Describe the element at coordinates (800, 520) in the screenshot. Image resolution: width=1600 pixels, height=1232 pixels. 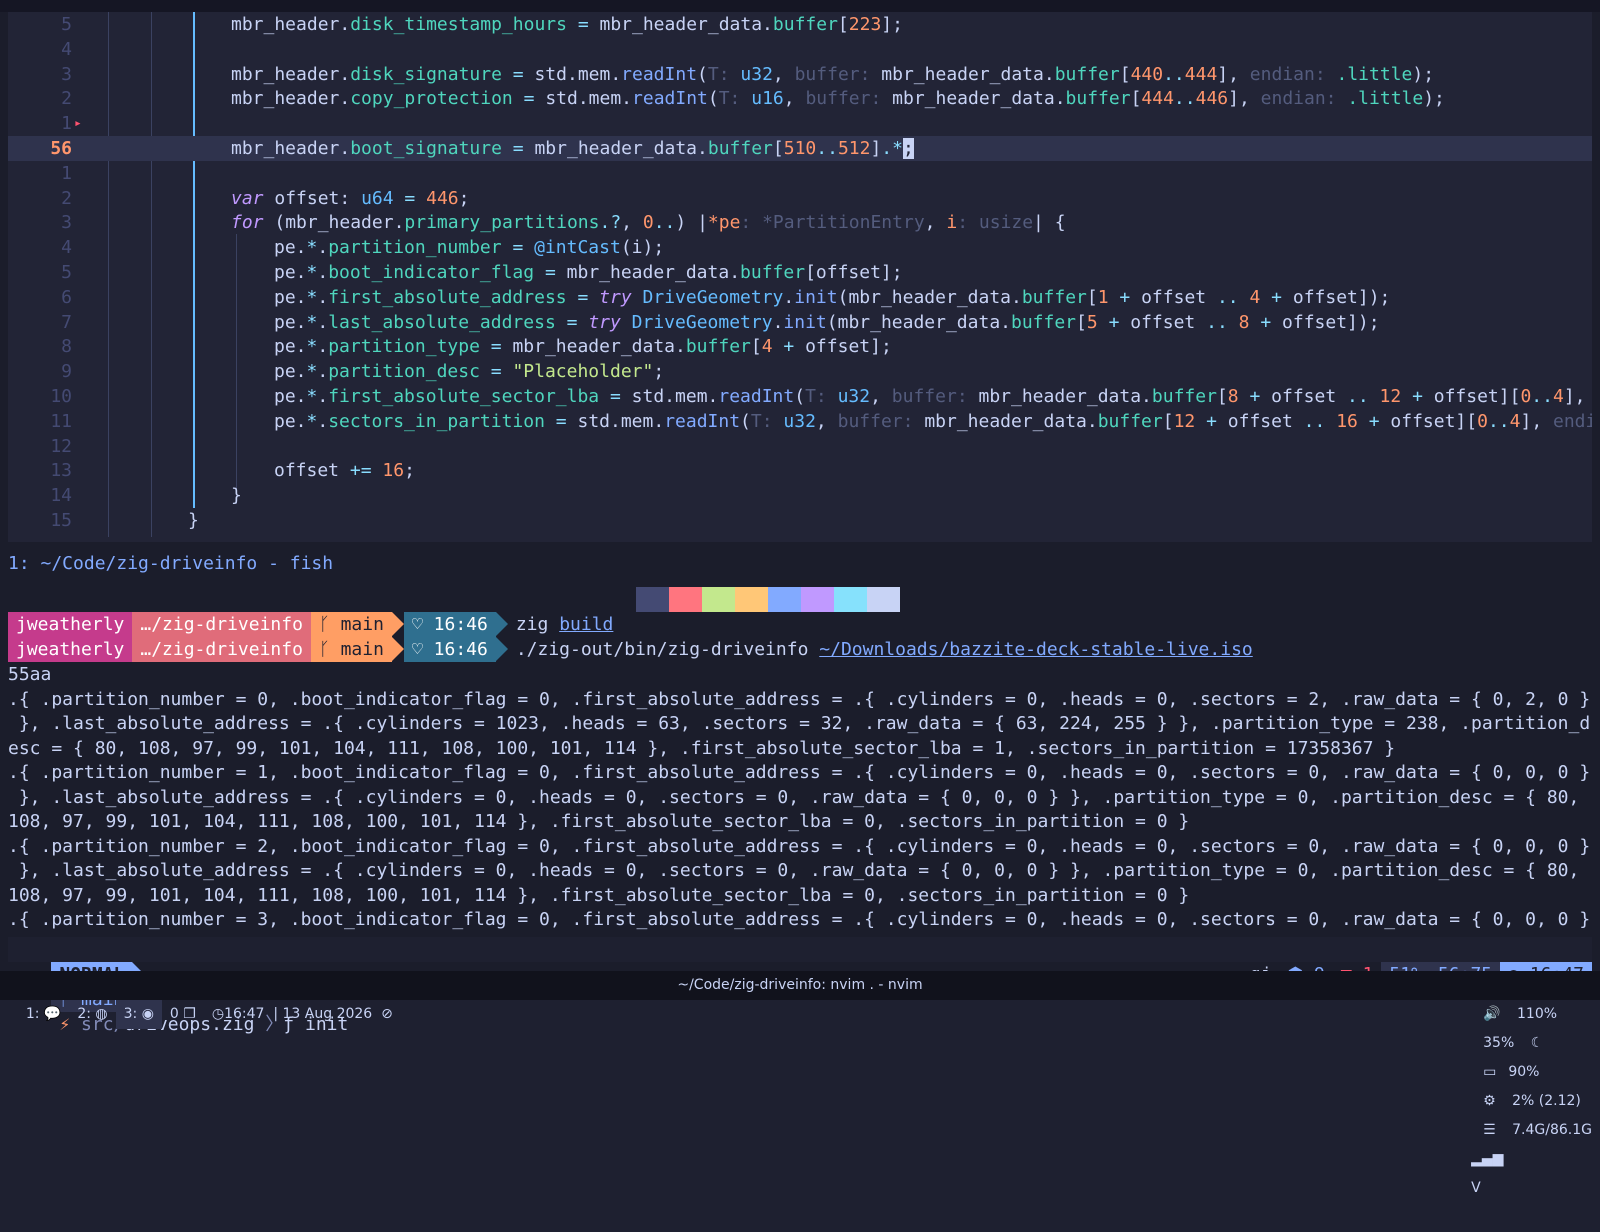
I see `code-line: 15}` at that location.